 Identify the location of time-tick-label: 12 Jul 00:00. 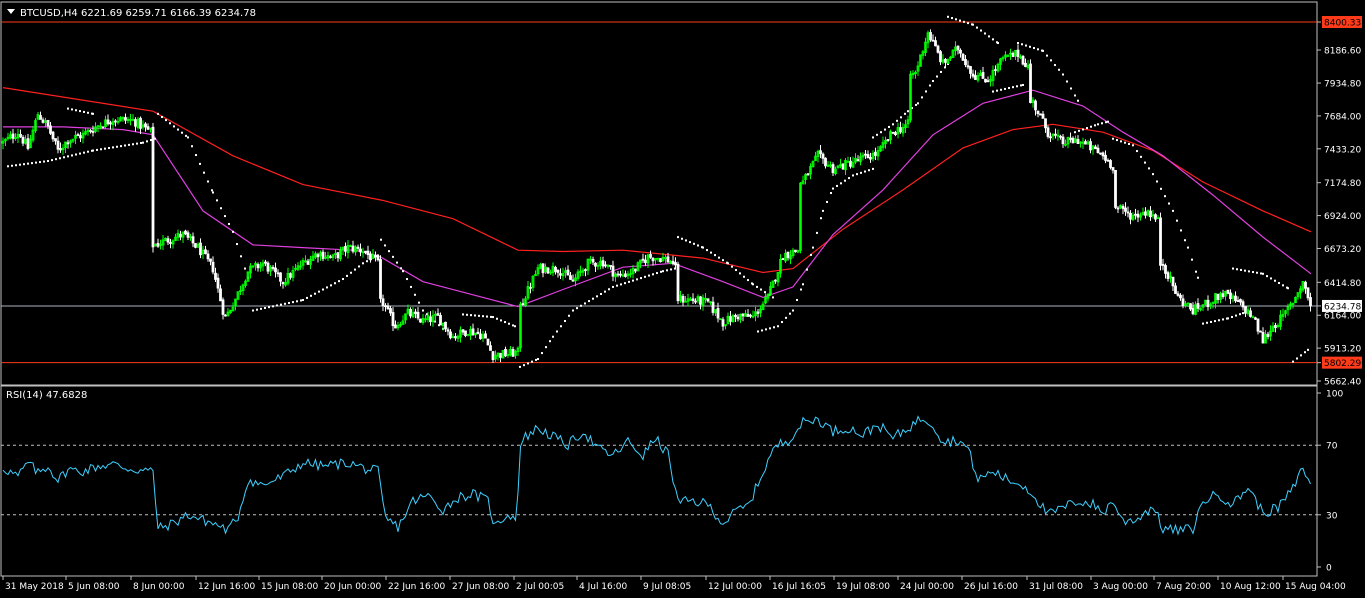
(735, 587).